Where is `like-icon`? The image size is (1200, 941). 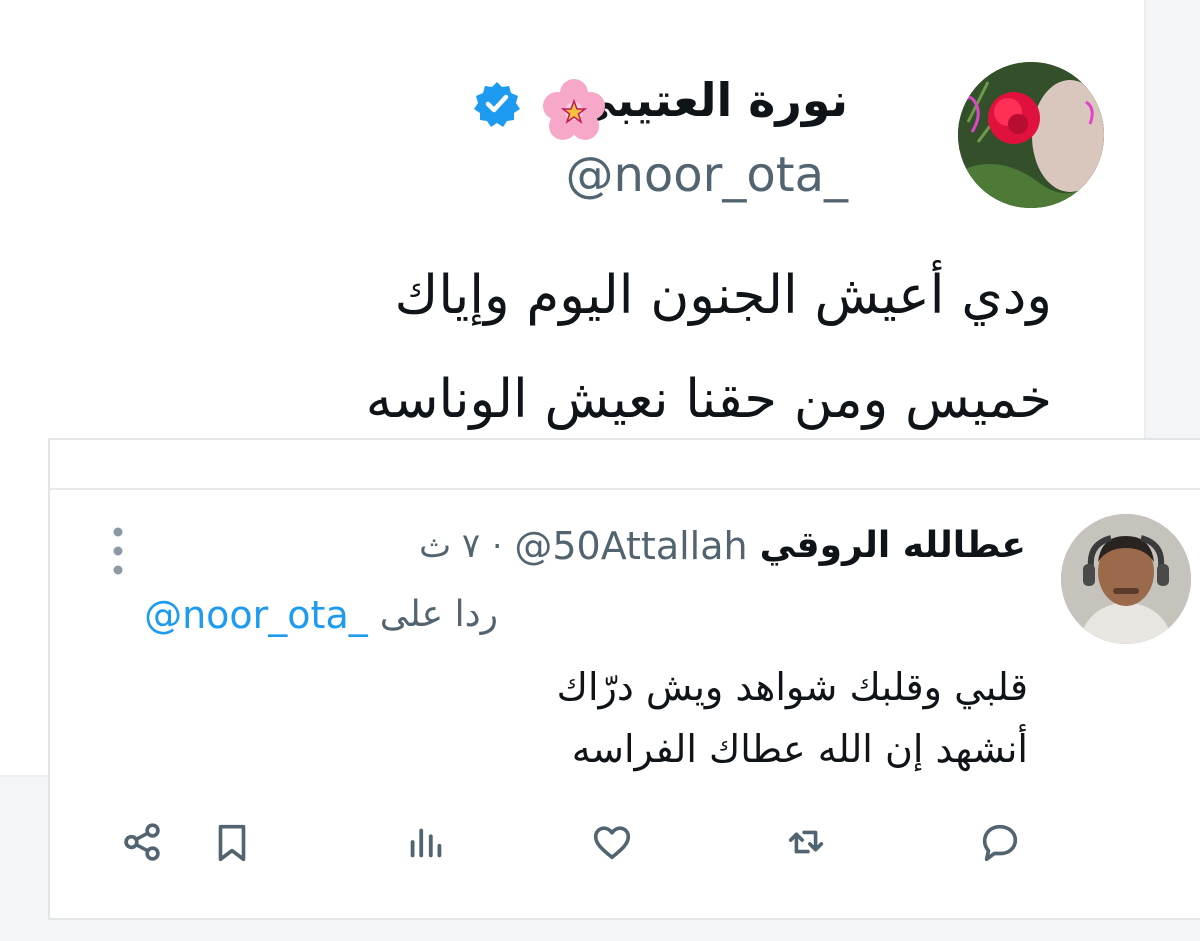
like-icon is located at coordinates (612, 843).